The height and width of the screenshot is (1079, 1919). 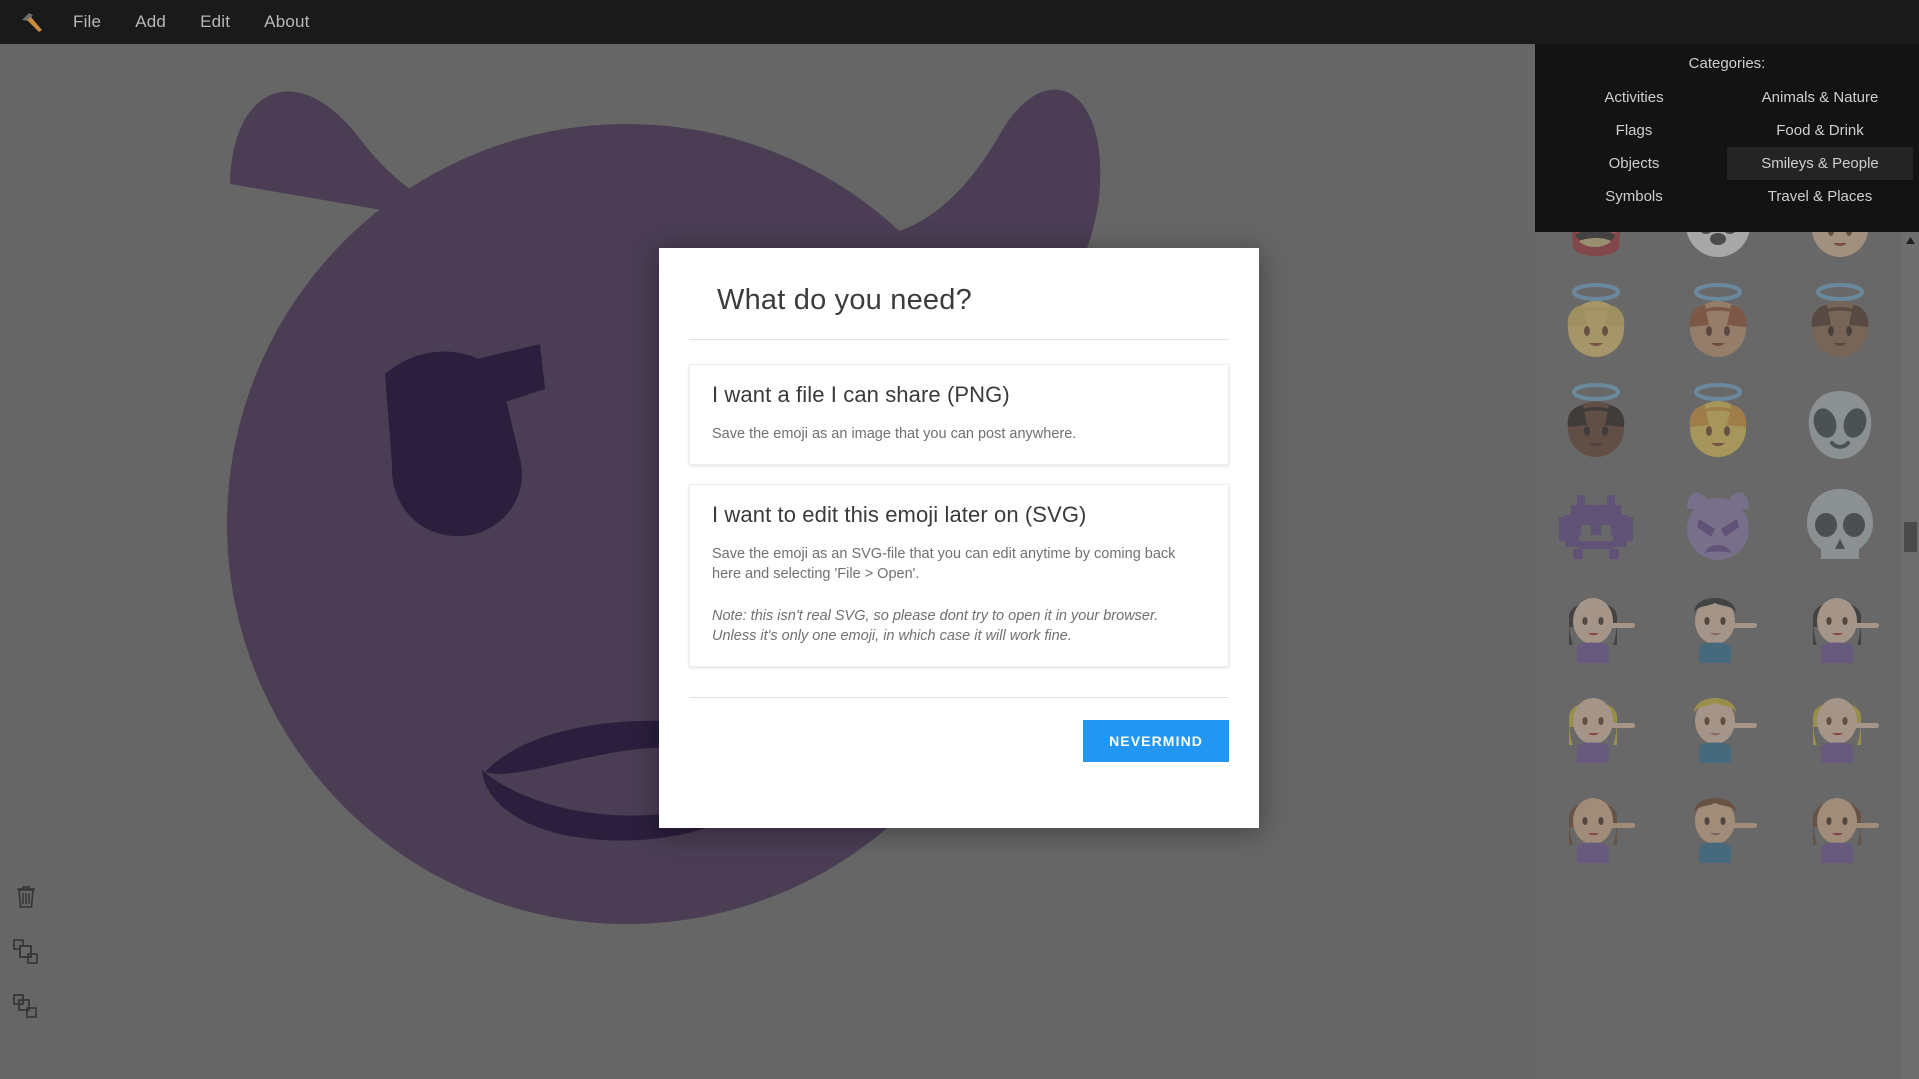 I want to click on tool-rail, so click(x=26, y=952).